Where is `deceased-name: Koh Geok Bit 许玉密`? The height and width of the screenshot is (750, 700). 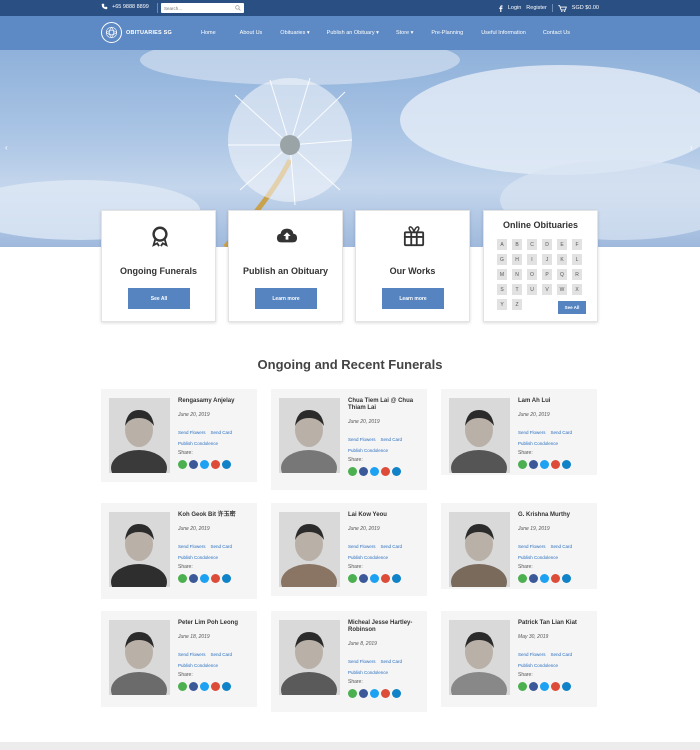
deceased-name: Koh Geok Bit 许玉密 is located at coordinates (215, 515).